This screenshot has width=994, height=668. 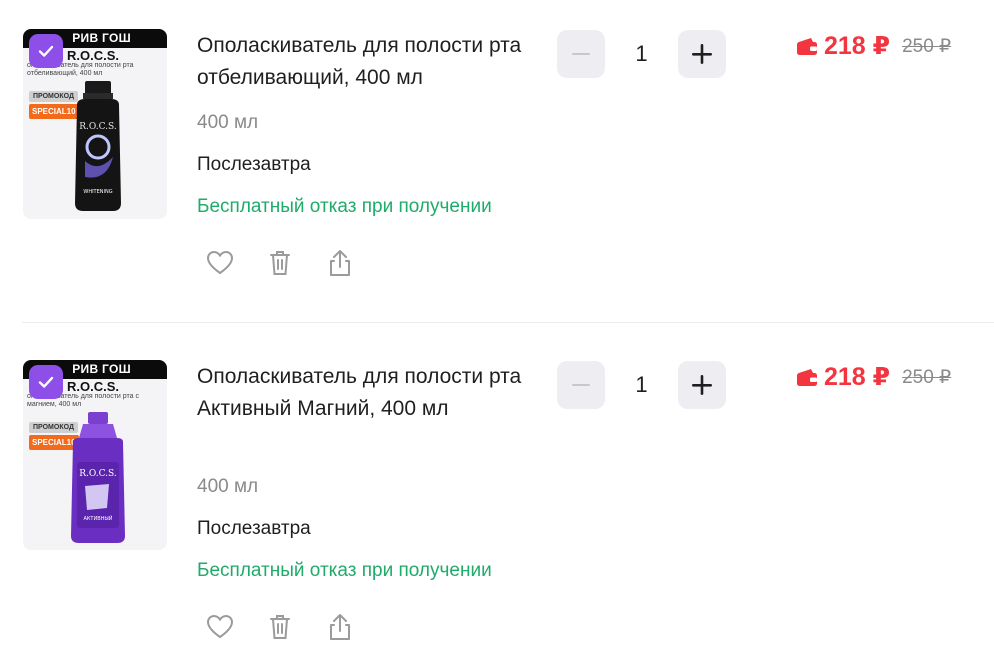 I want to click on minus-icon, so click(x=581, y=385).